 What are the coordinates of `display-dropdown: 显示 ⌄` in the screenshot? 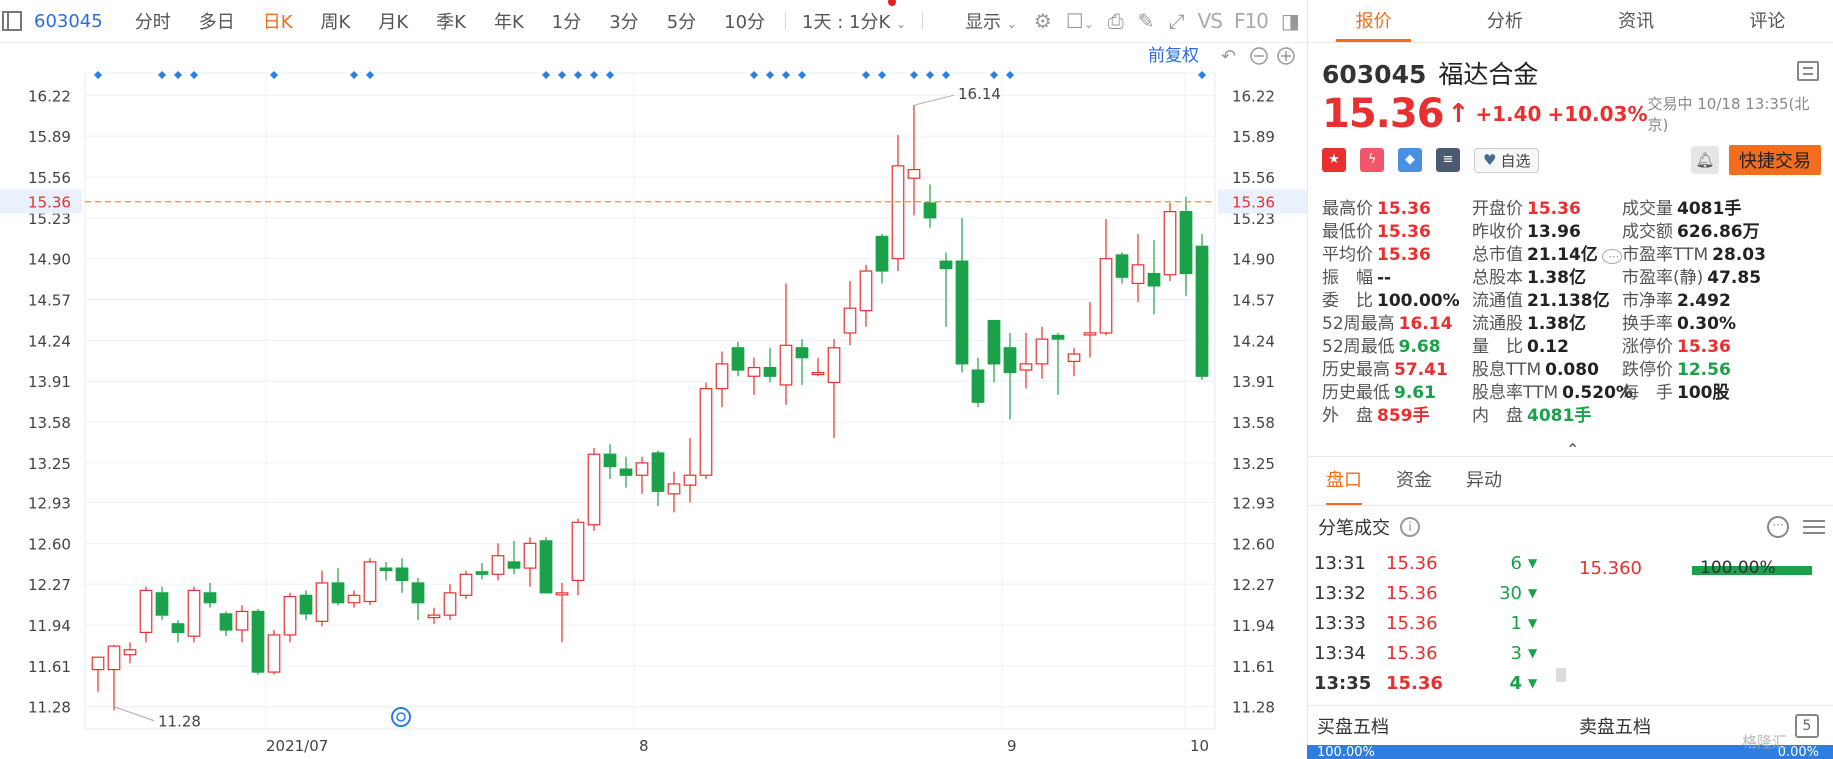 It's located at (991, 21).